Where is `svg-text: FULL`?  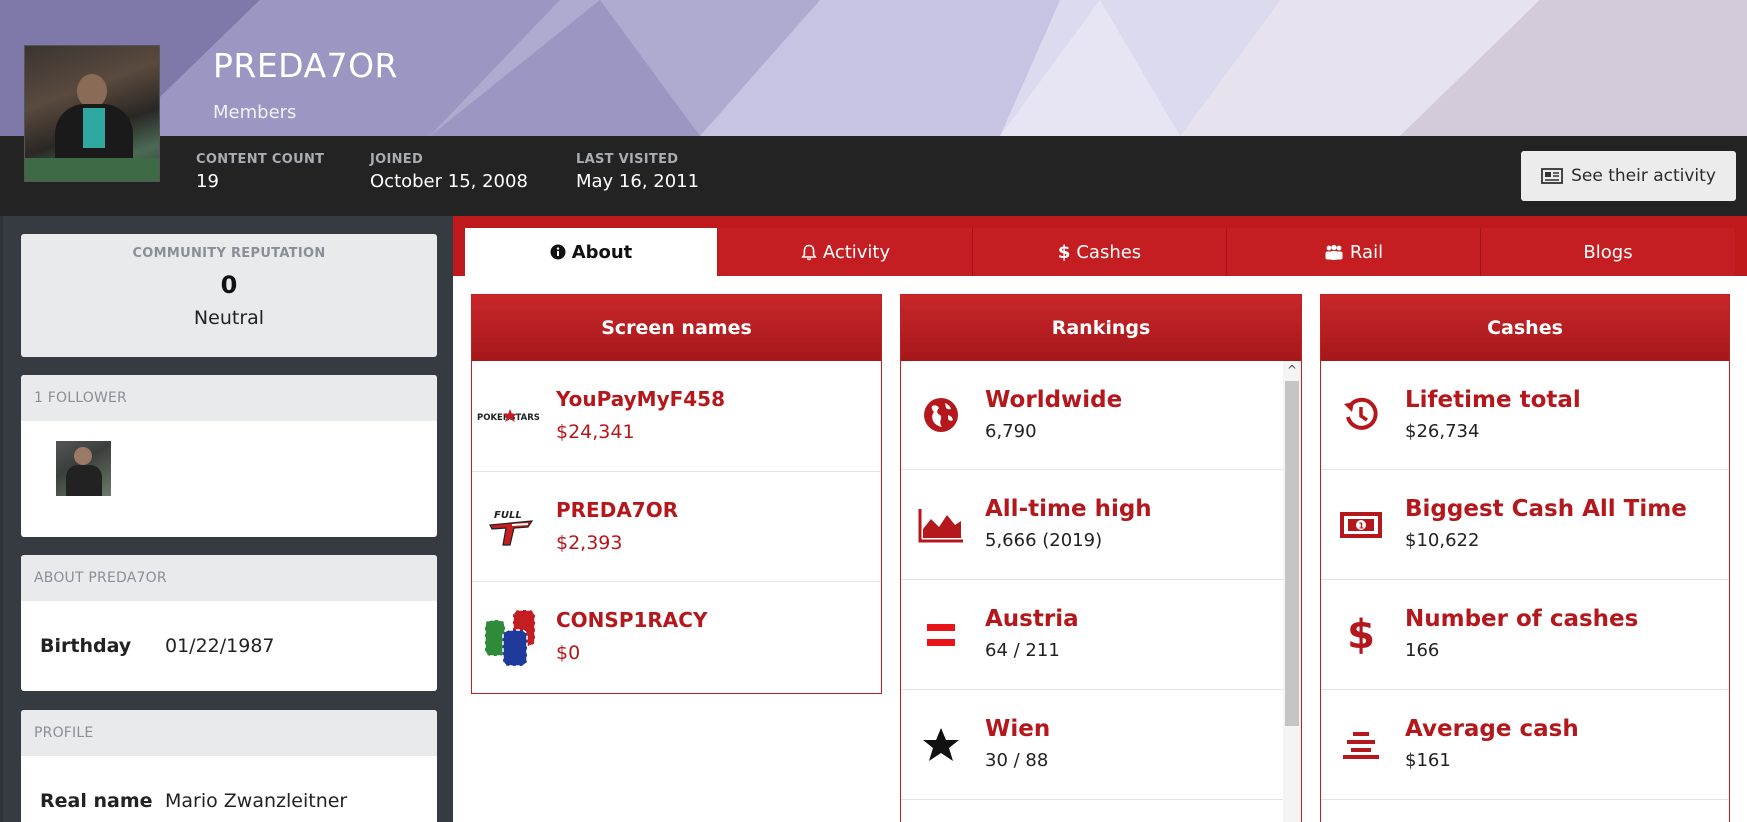 svg-text: FULL is located at coordinates (508, 515).